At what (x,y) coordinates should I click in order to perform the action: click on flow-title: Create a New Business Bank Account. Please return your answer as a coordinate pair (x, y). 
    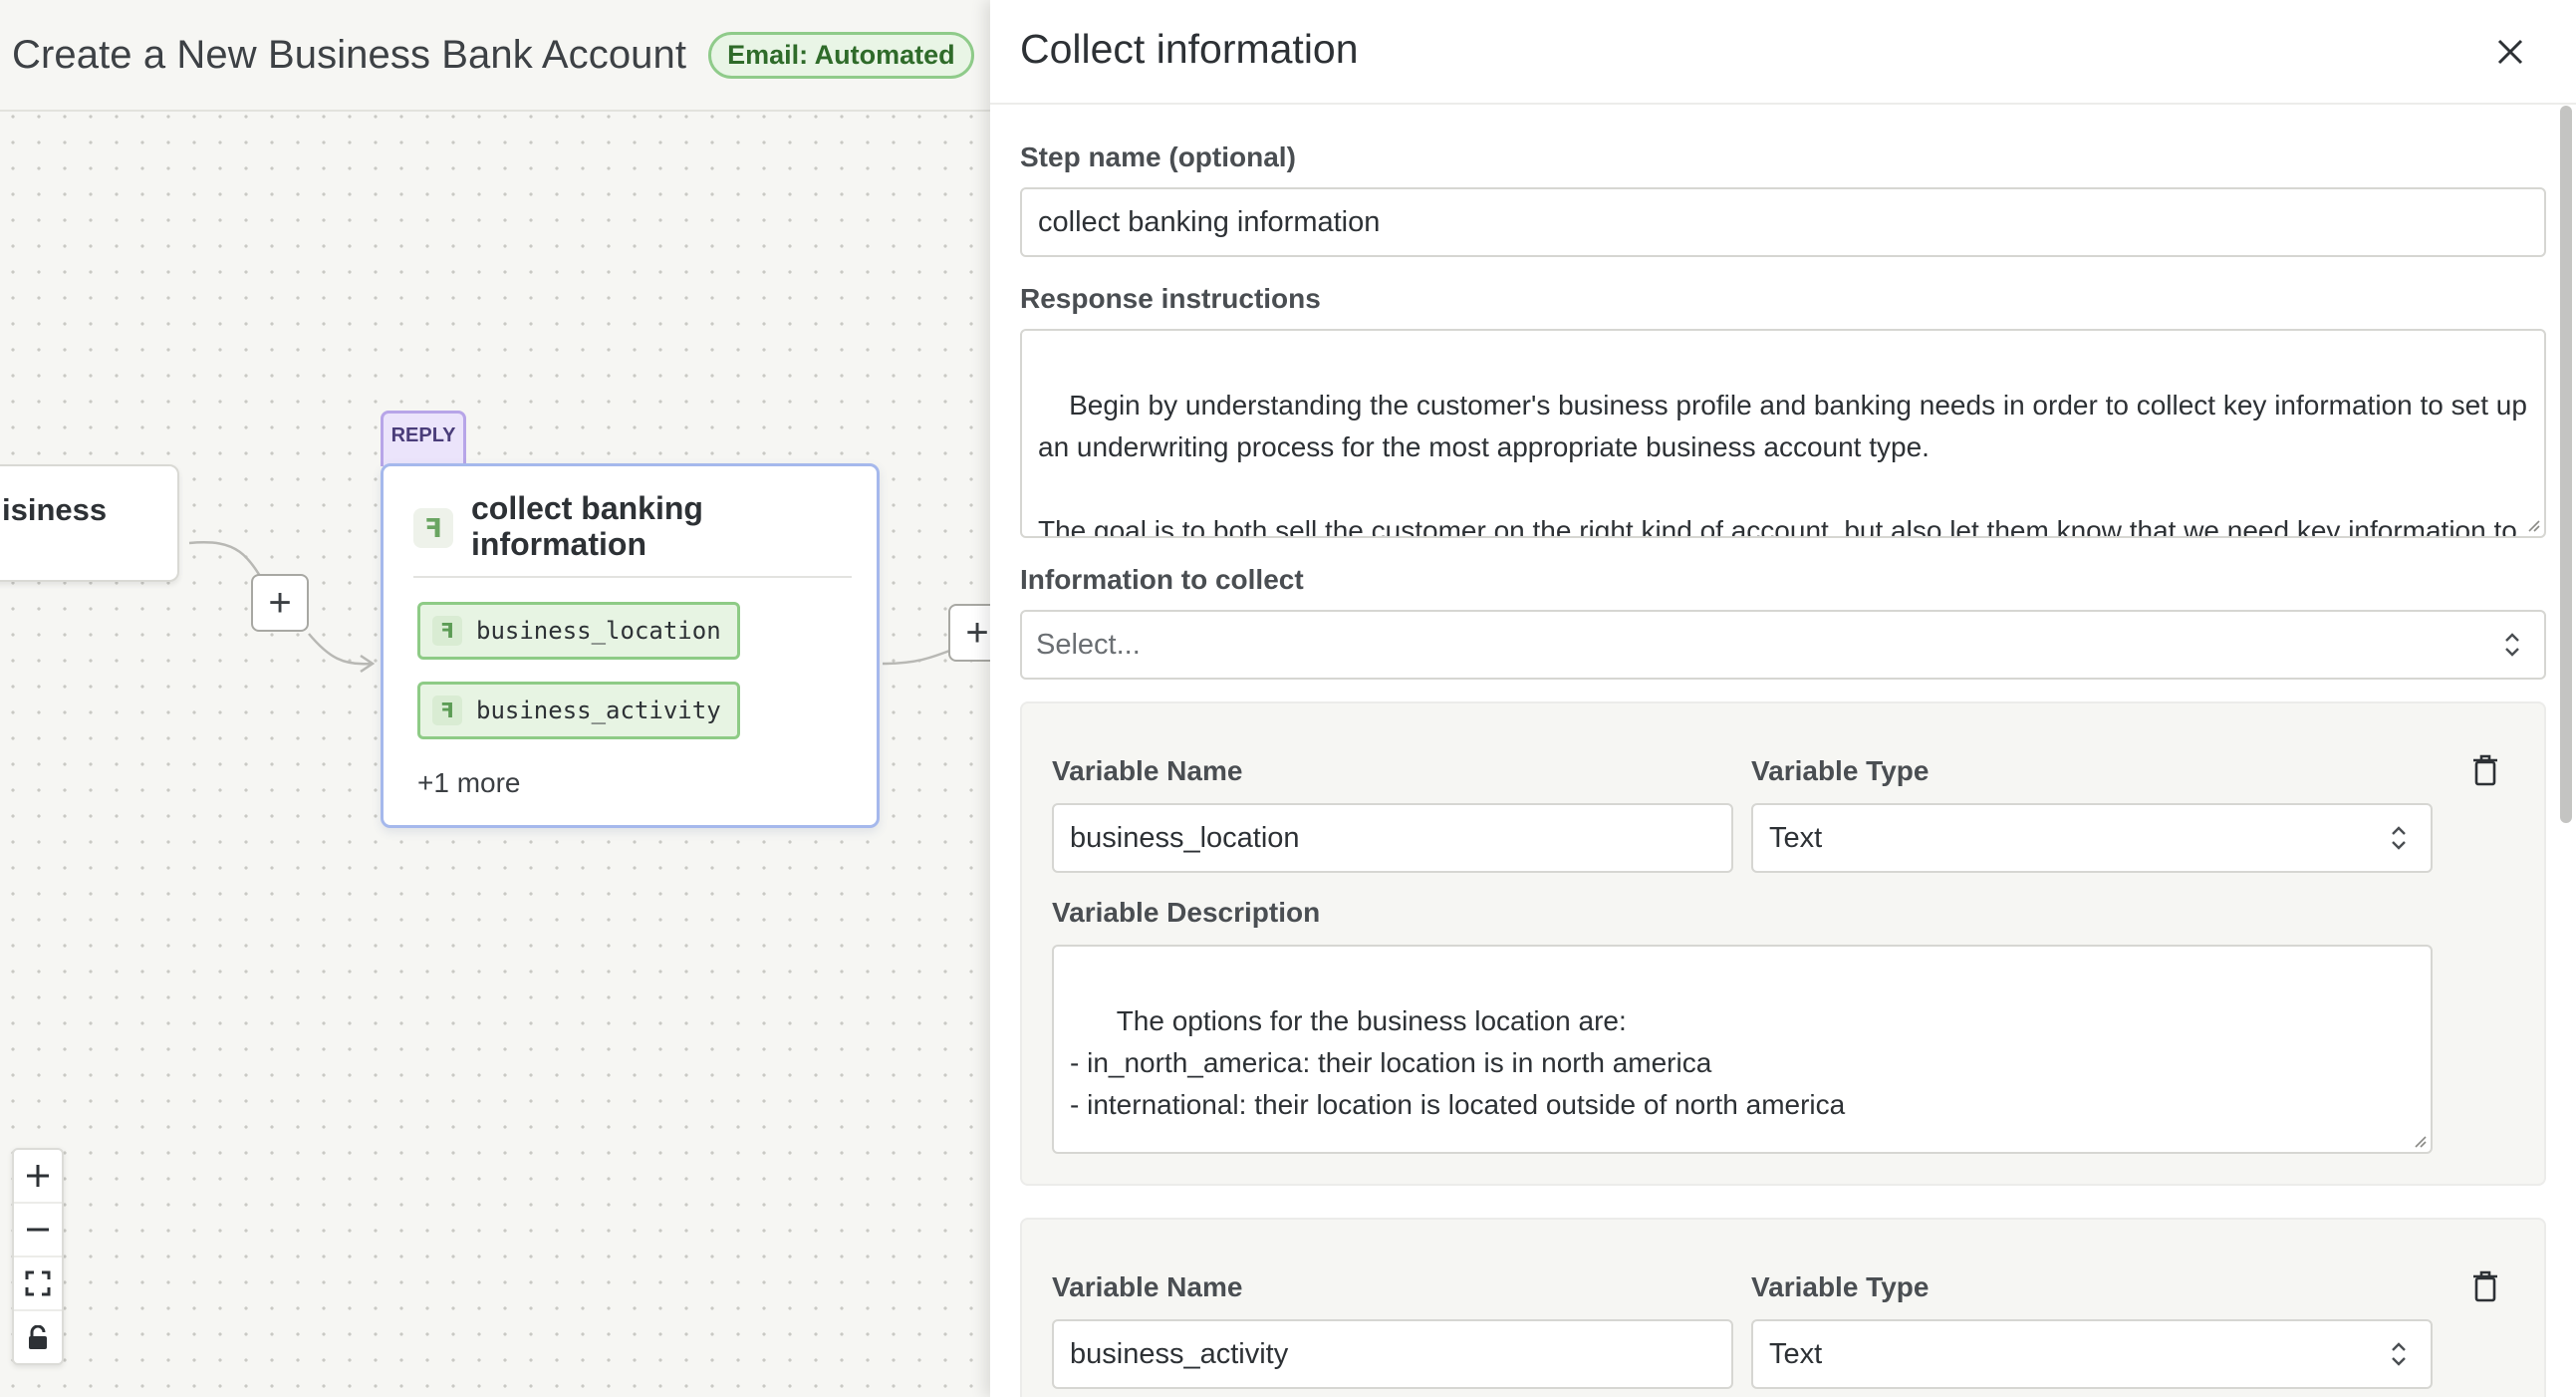
    Looking at the image, I should click on (349, 54).